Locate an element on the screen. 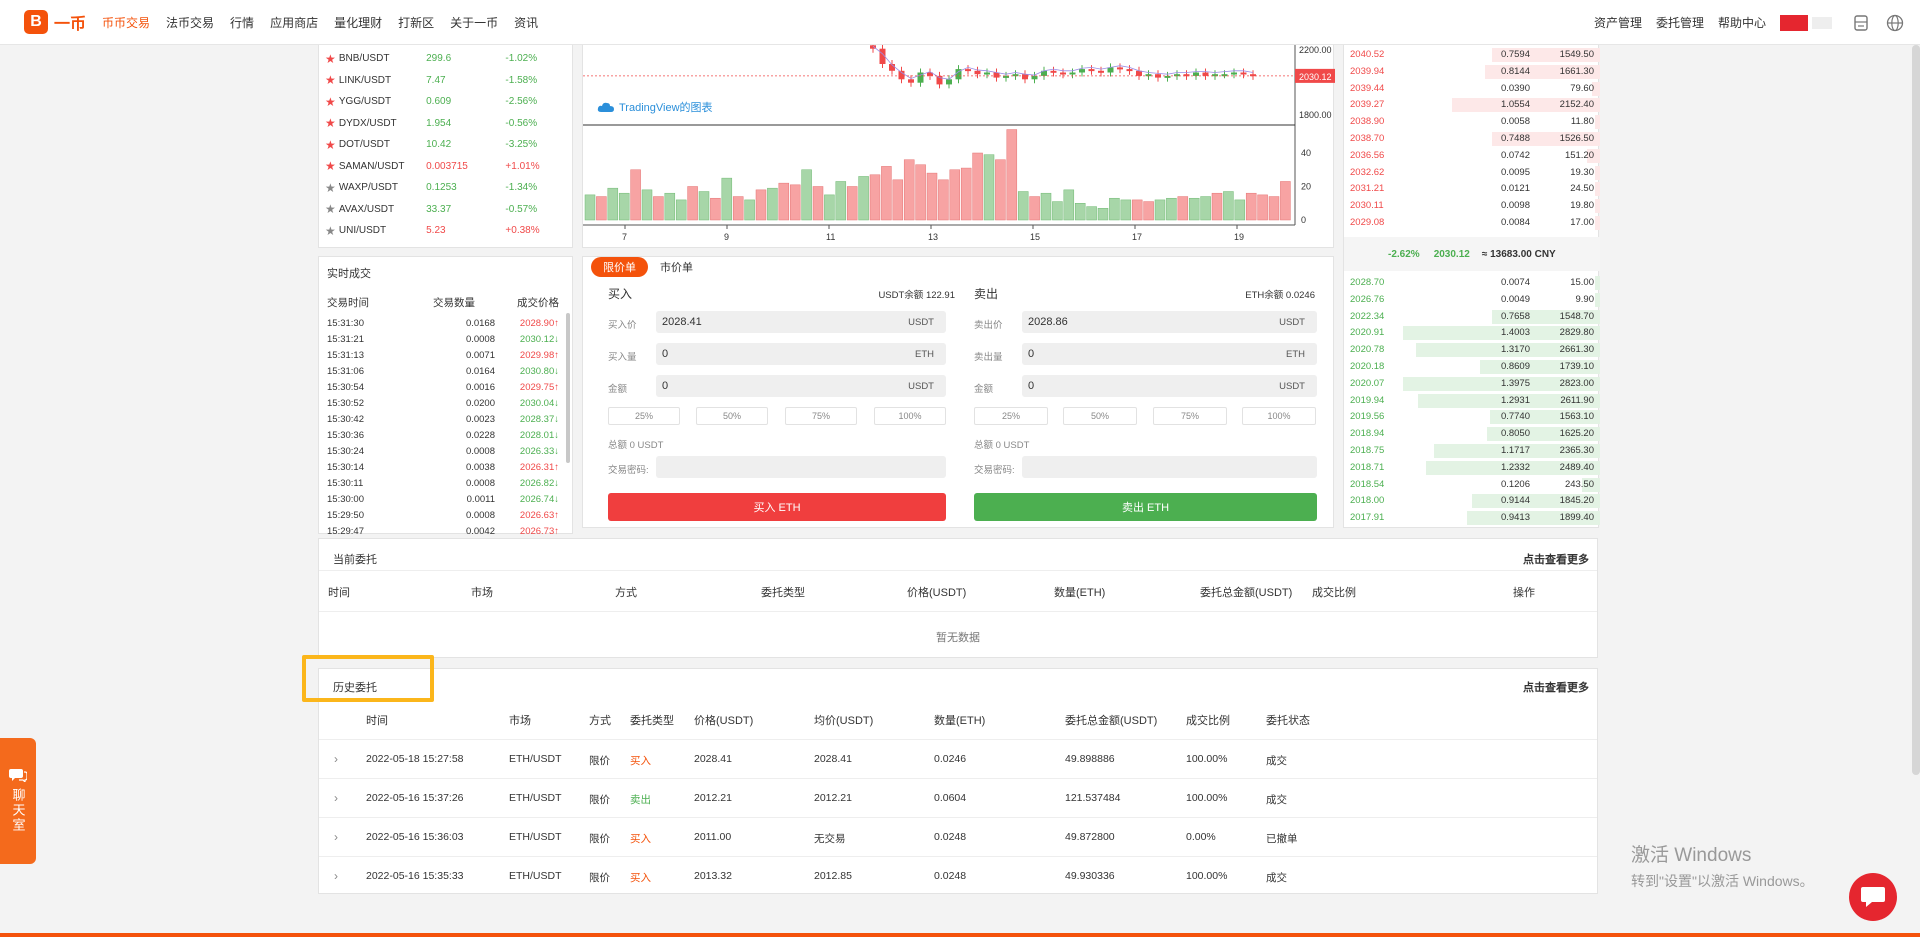  bid-row: 2026.76 0.0049 9.90 is located at coordinates (1472, 300).